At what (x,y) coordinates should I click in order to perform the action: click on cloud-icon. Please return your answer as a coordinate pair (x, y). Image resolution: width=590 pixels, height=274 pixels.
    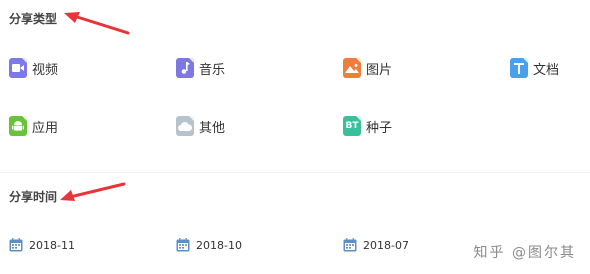
    Looking at the image, I should click on (185, 126).